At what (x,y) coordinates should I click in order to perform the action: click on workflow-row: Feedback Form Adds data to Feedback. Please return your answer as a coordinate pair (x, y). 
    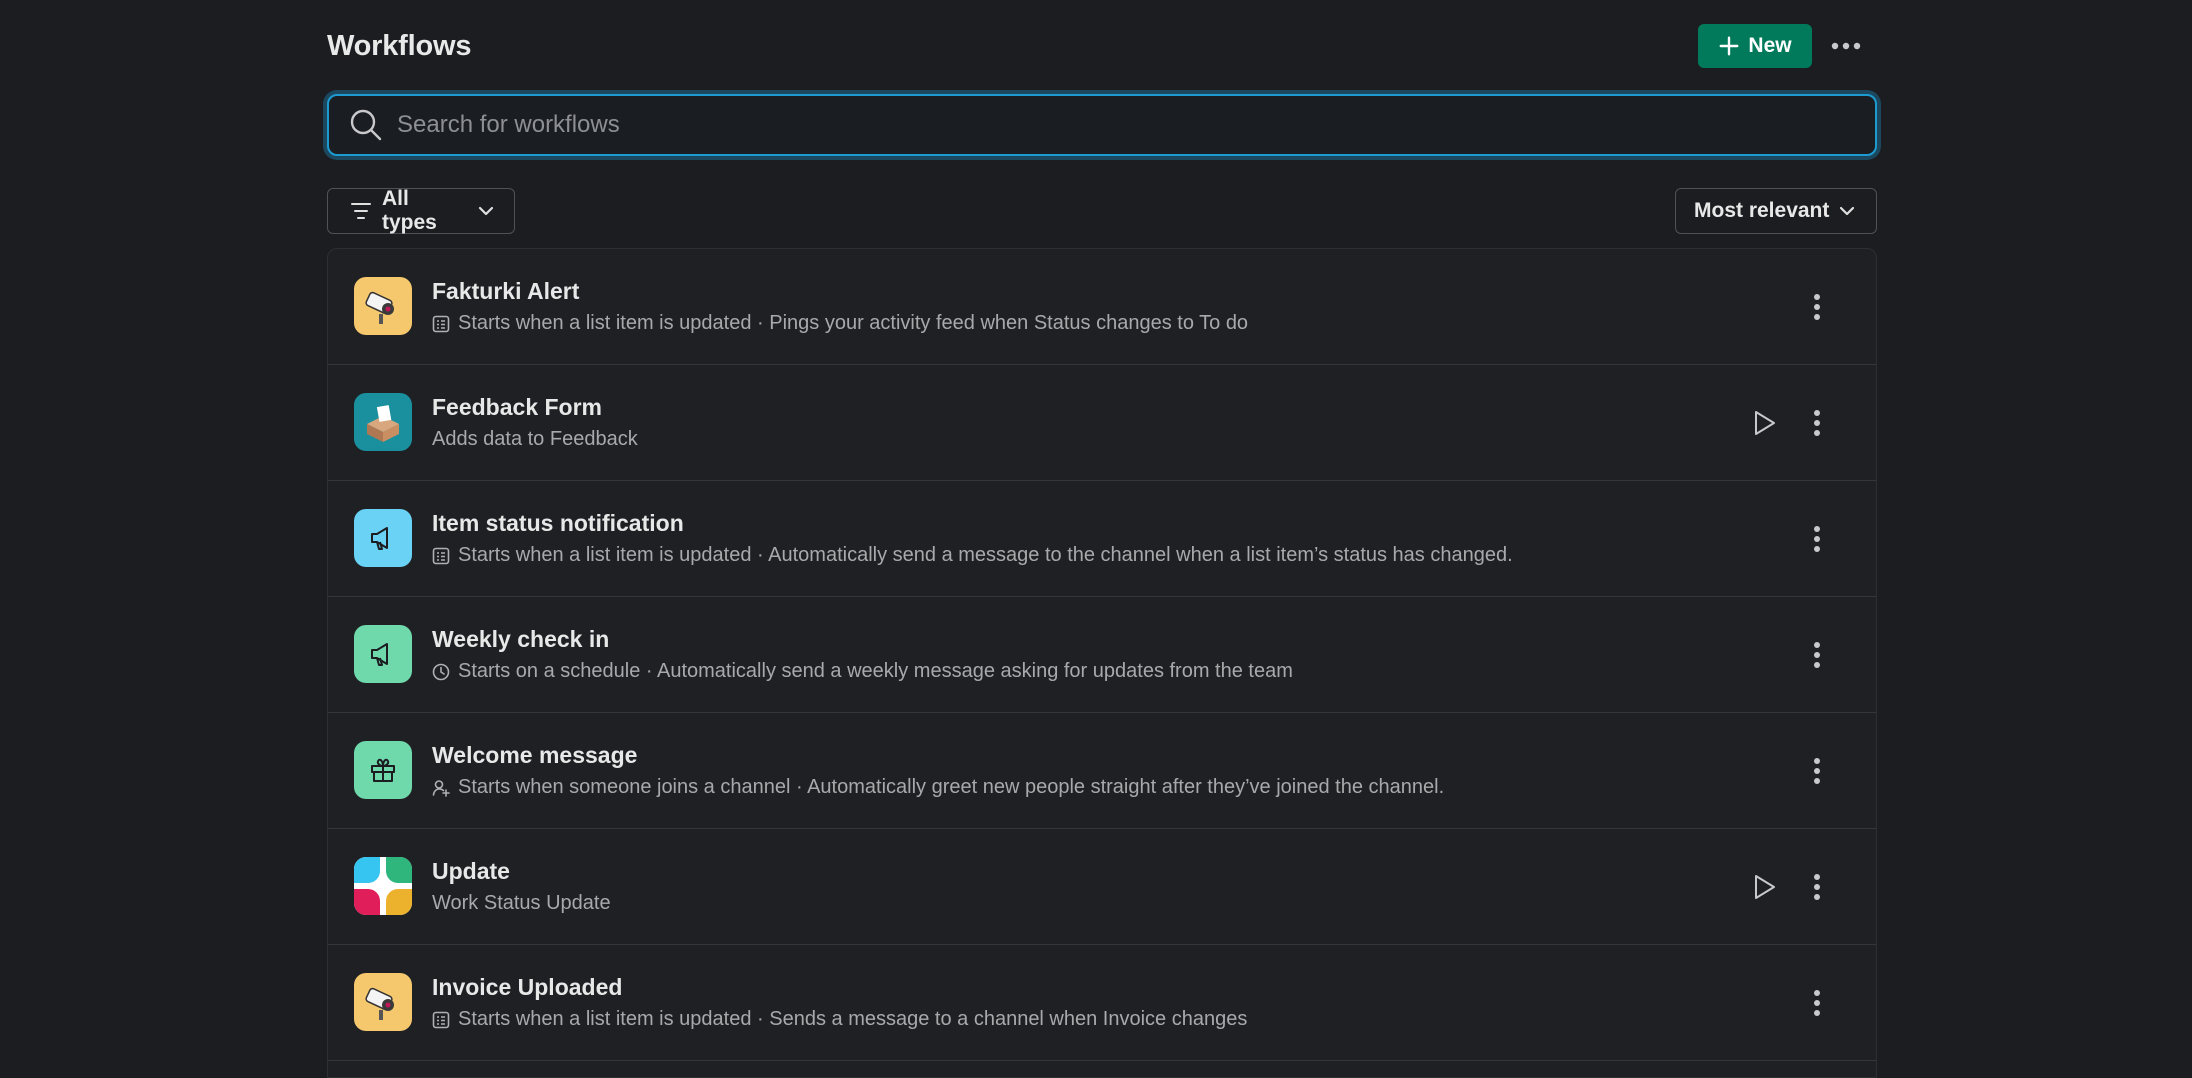
    Looking at the image, I should click on (1102, 423).